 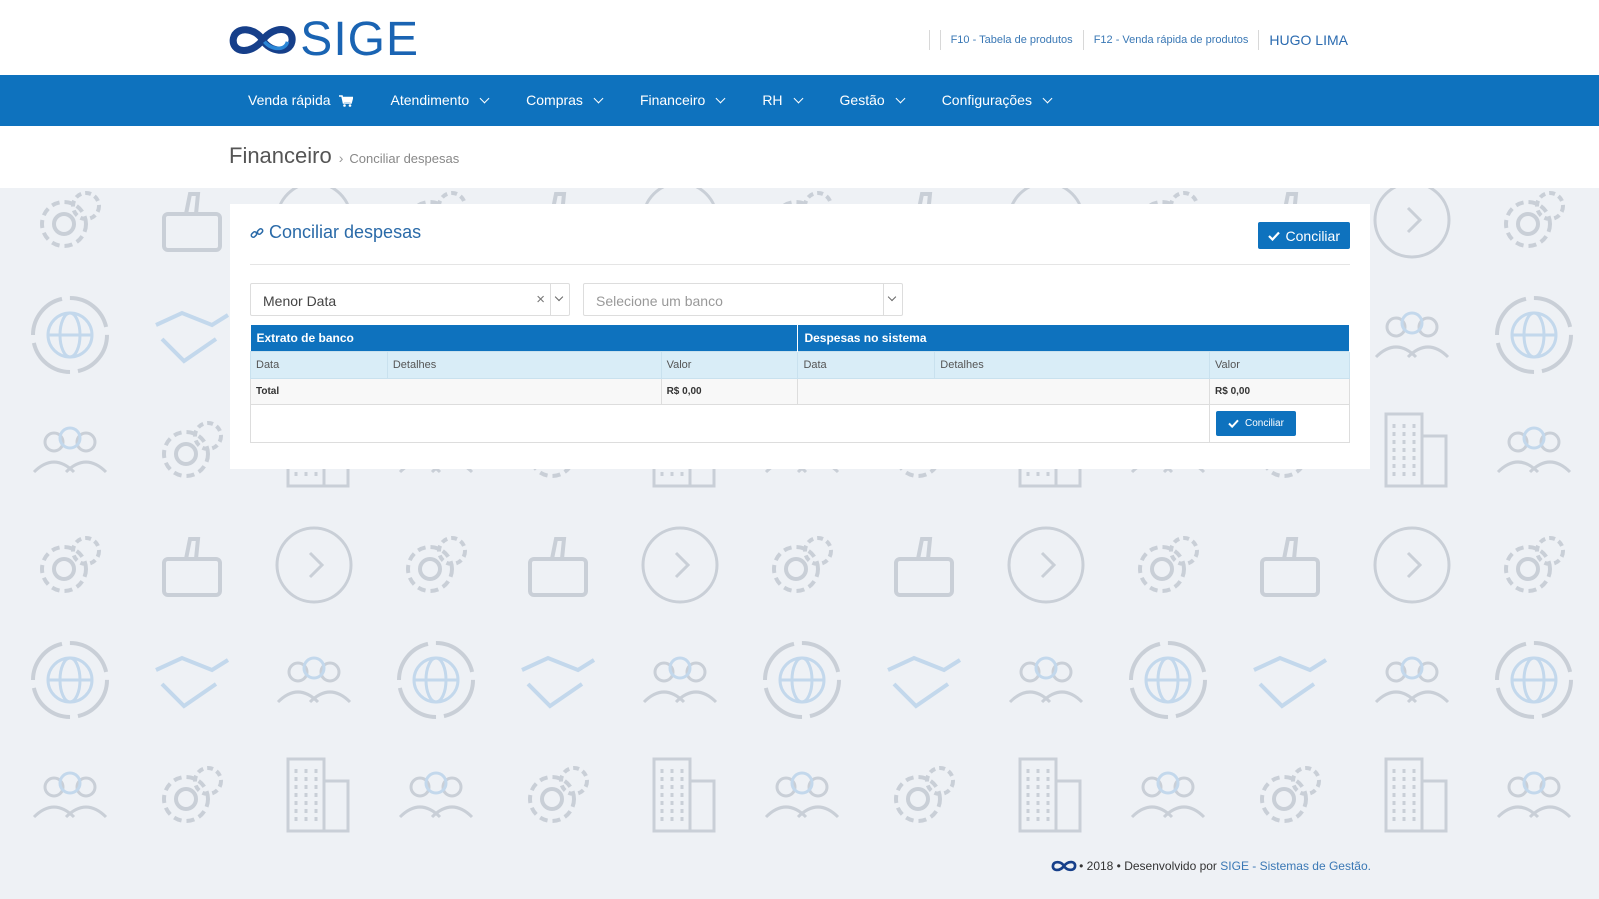 I want to click on nav-item-atendimento: Atendimento, so click(x=440, y=100).